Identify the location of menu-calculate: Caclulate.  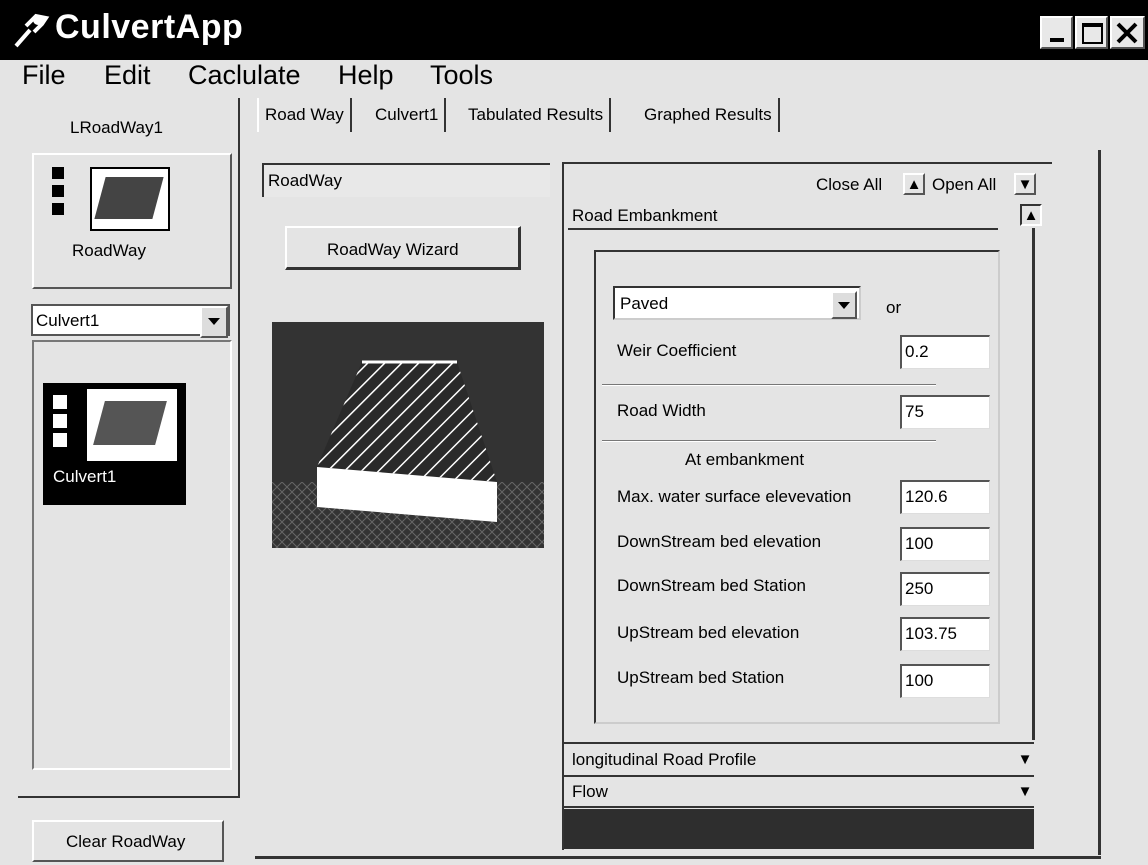
(244, 75).